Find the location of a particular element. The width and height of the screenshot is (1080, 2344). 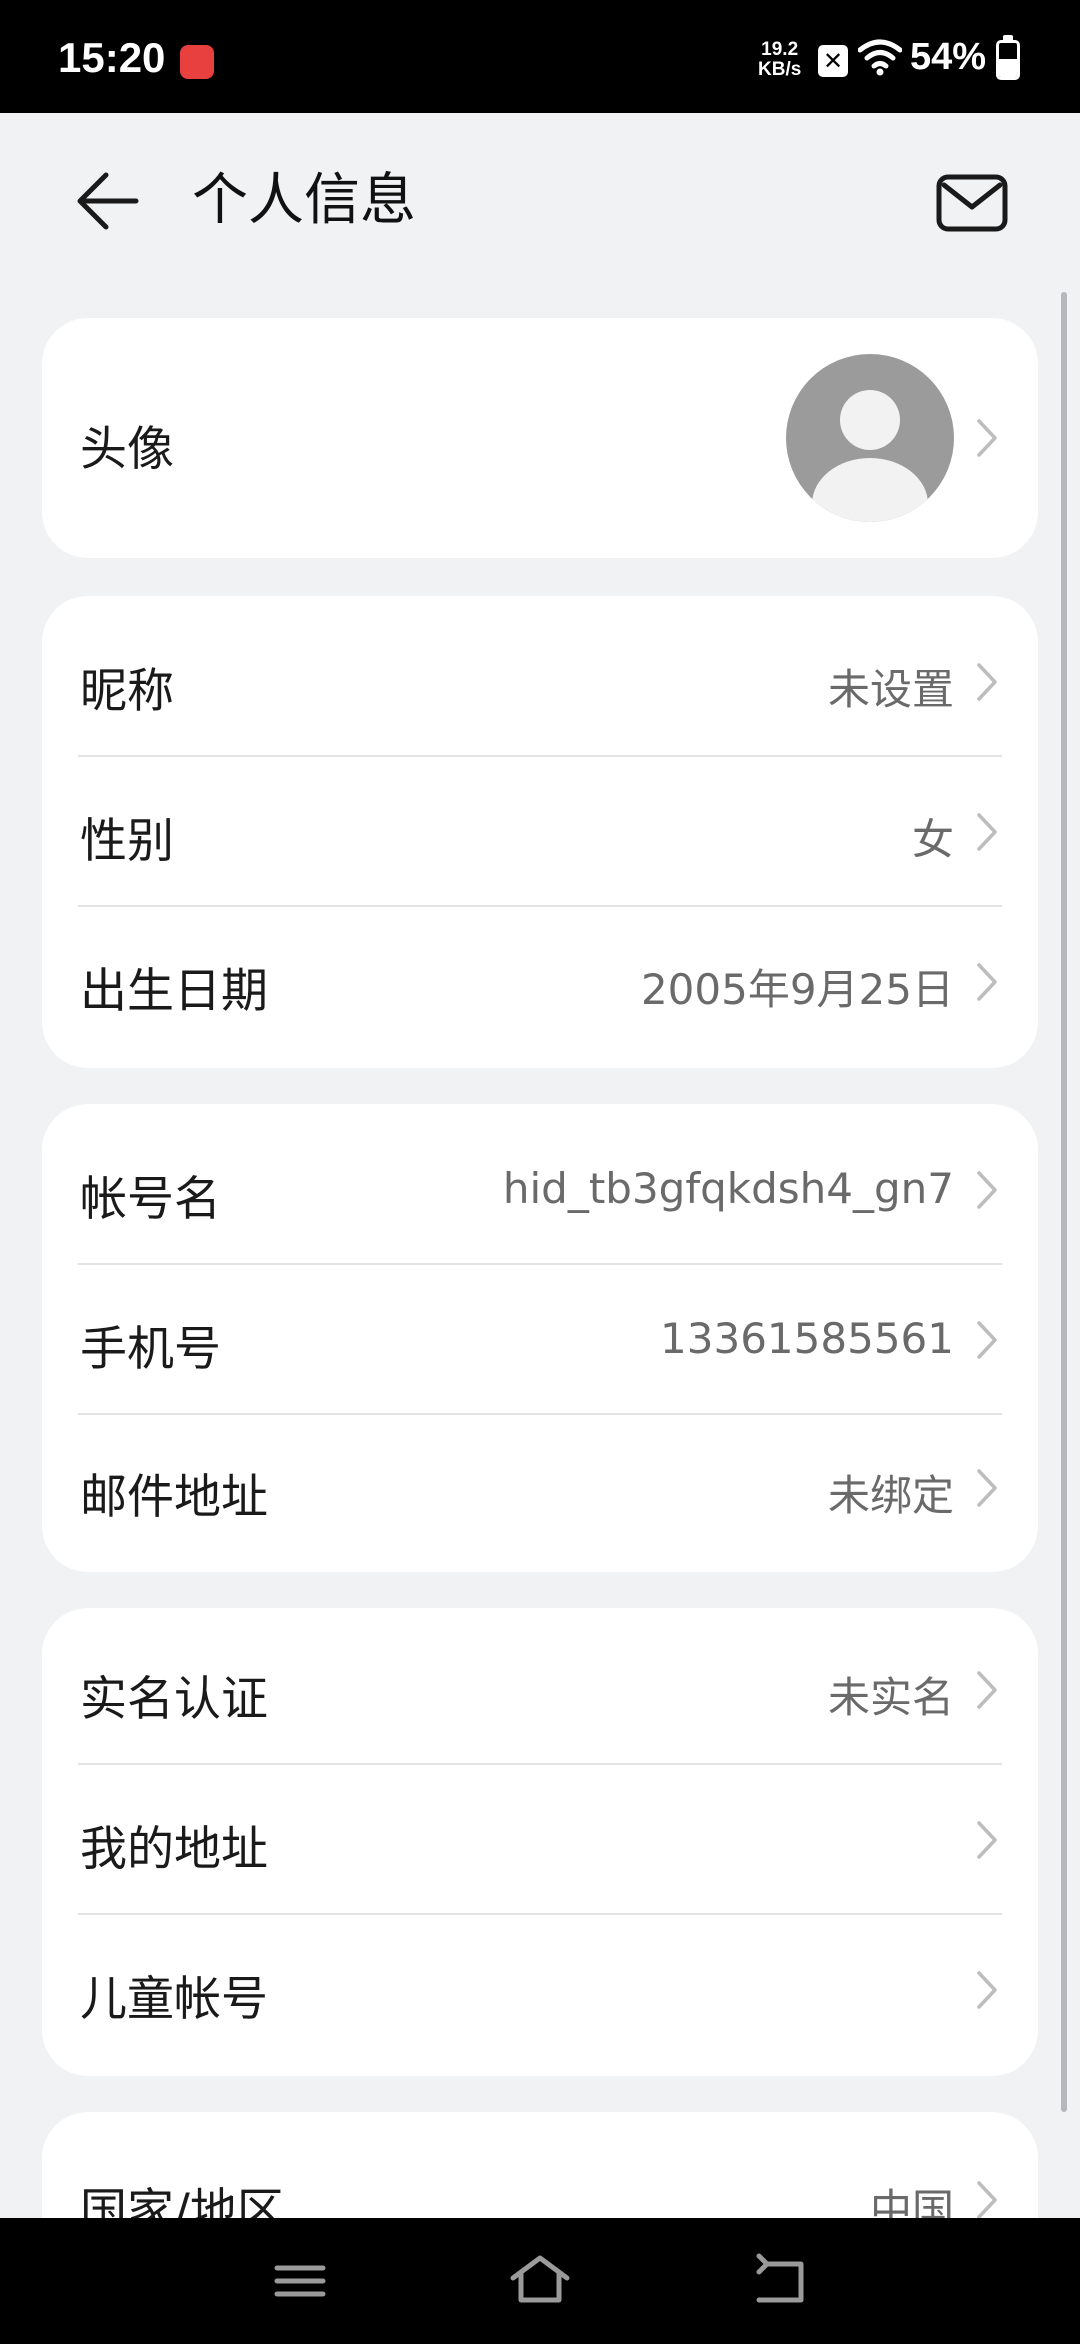

child-account-row: 儿童帐号 is located at coordinates (540, 1995).